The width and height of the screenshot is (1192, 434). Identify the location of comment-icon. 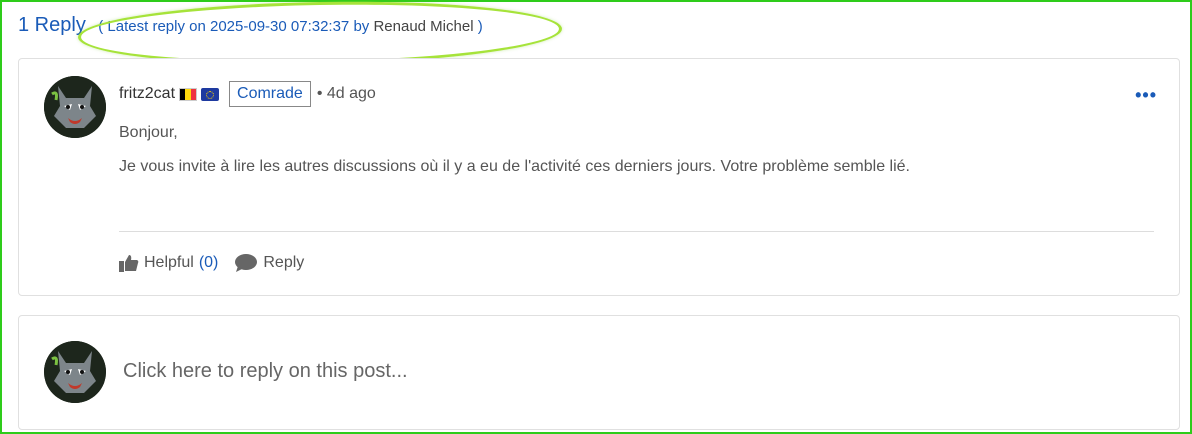
(246, 263).